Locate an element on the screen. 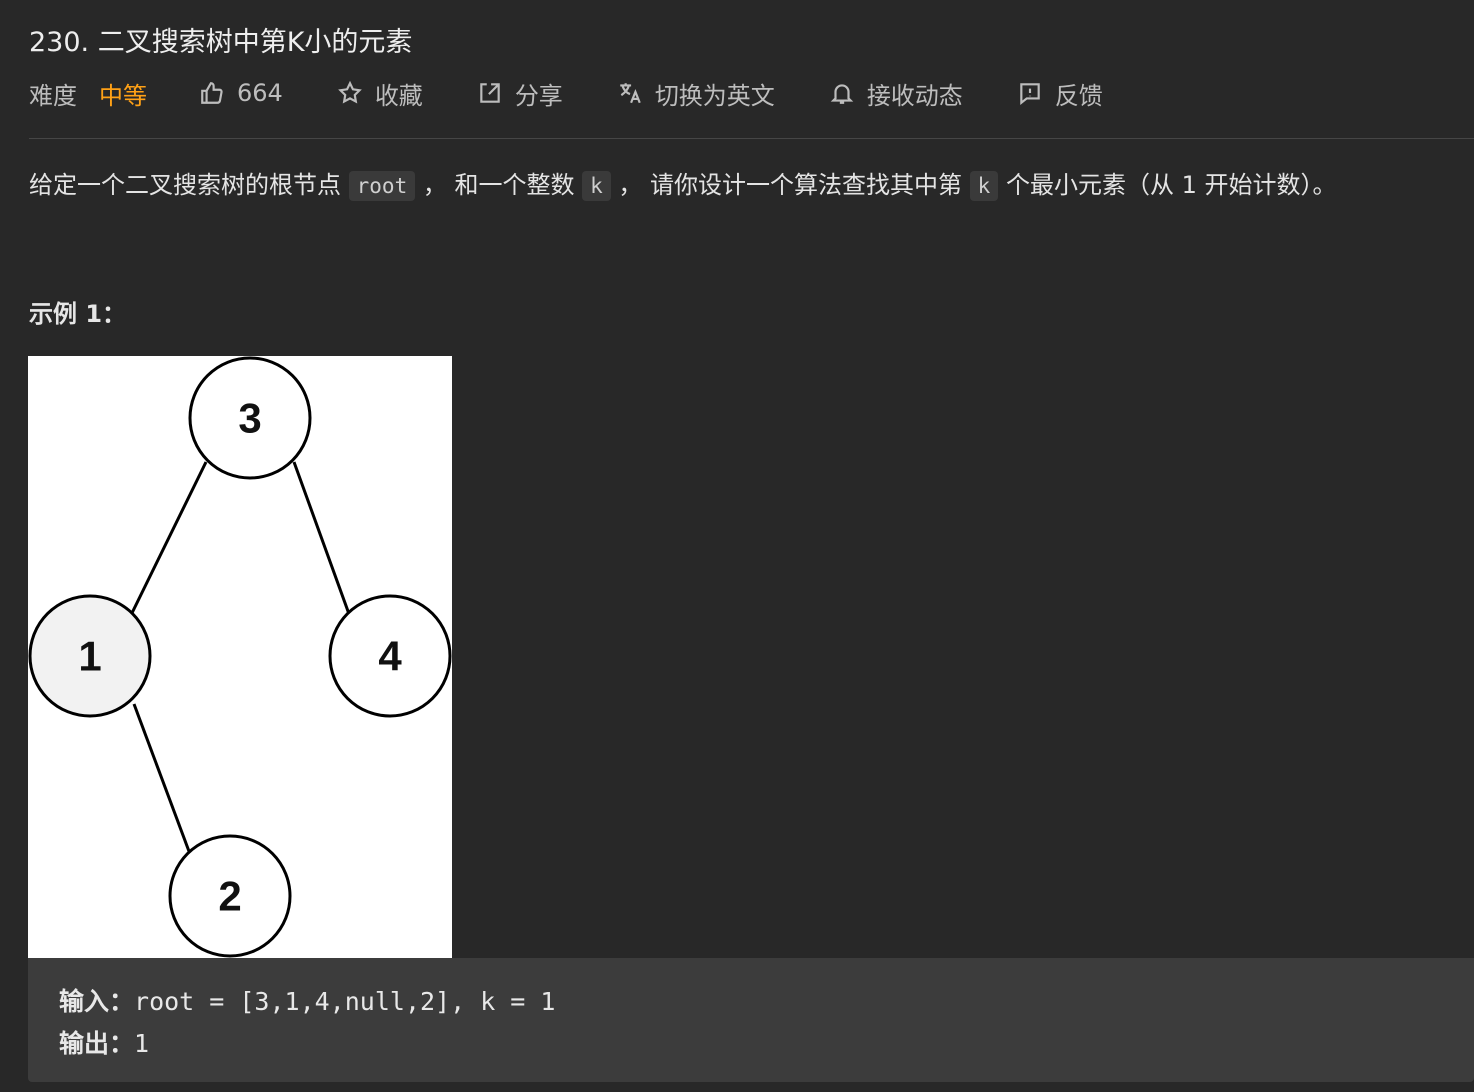 The width and height of the screenshot is (1474, 1092). feedback-button: 反馈 is located at coordinates (1060, 93).